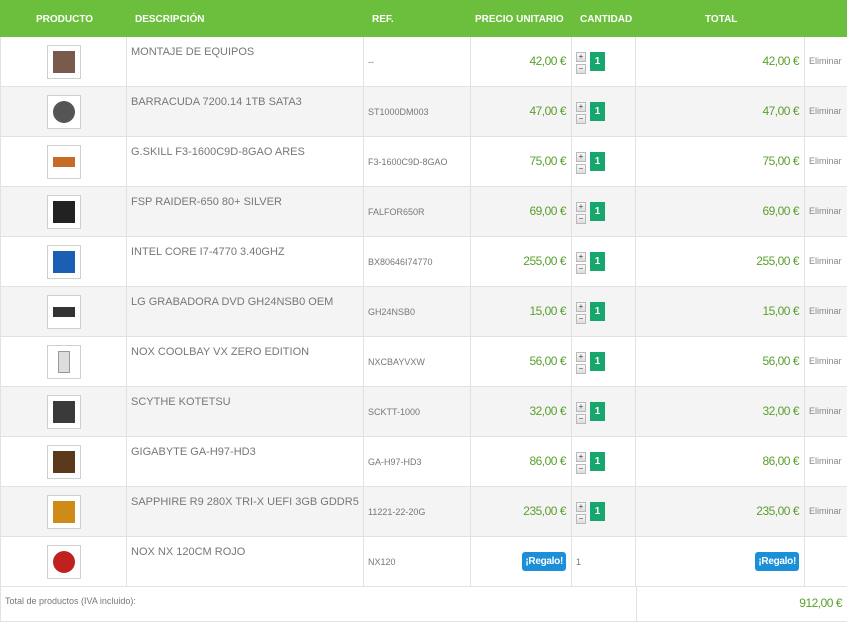  What do you see at coordinates (245, 162) in the screenshot?
I see `product-description-cell: G.SKILL F3-1600C9D-8GAO ARES` at bounding box center [245, 162].